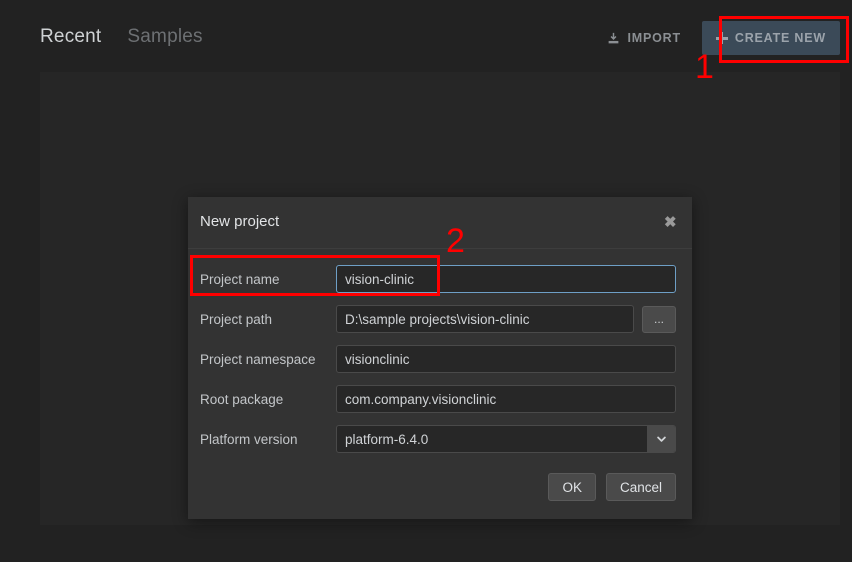  I want to click on dialog-titlebar: New project ✖, so click(440, 223).